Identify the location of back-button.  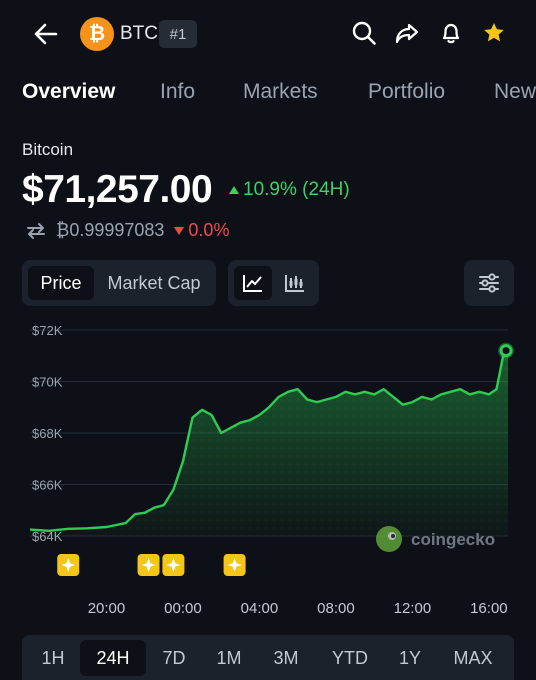
(46, 34).